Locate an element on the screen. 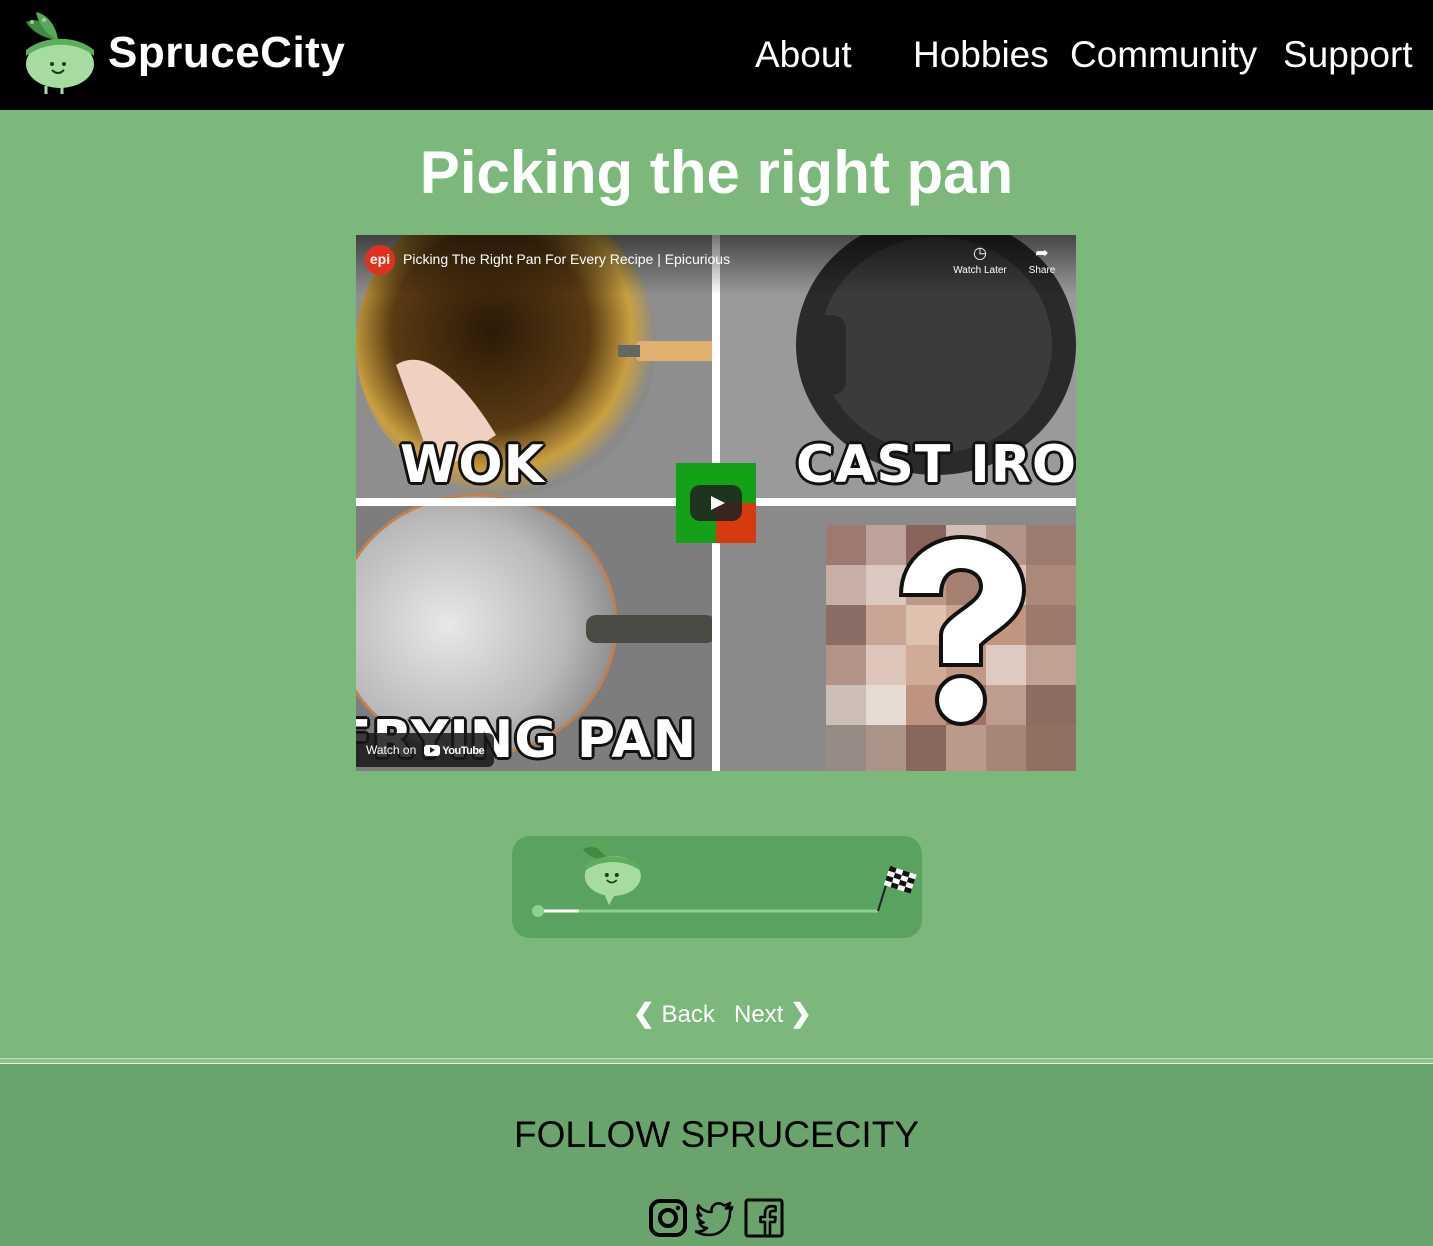  brand-name: SpruceCity is located at coordinates (226, 53).